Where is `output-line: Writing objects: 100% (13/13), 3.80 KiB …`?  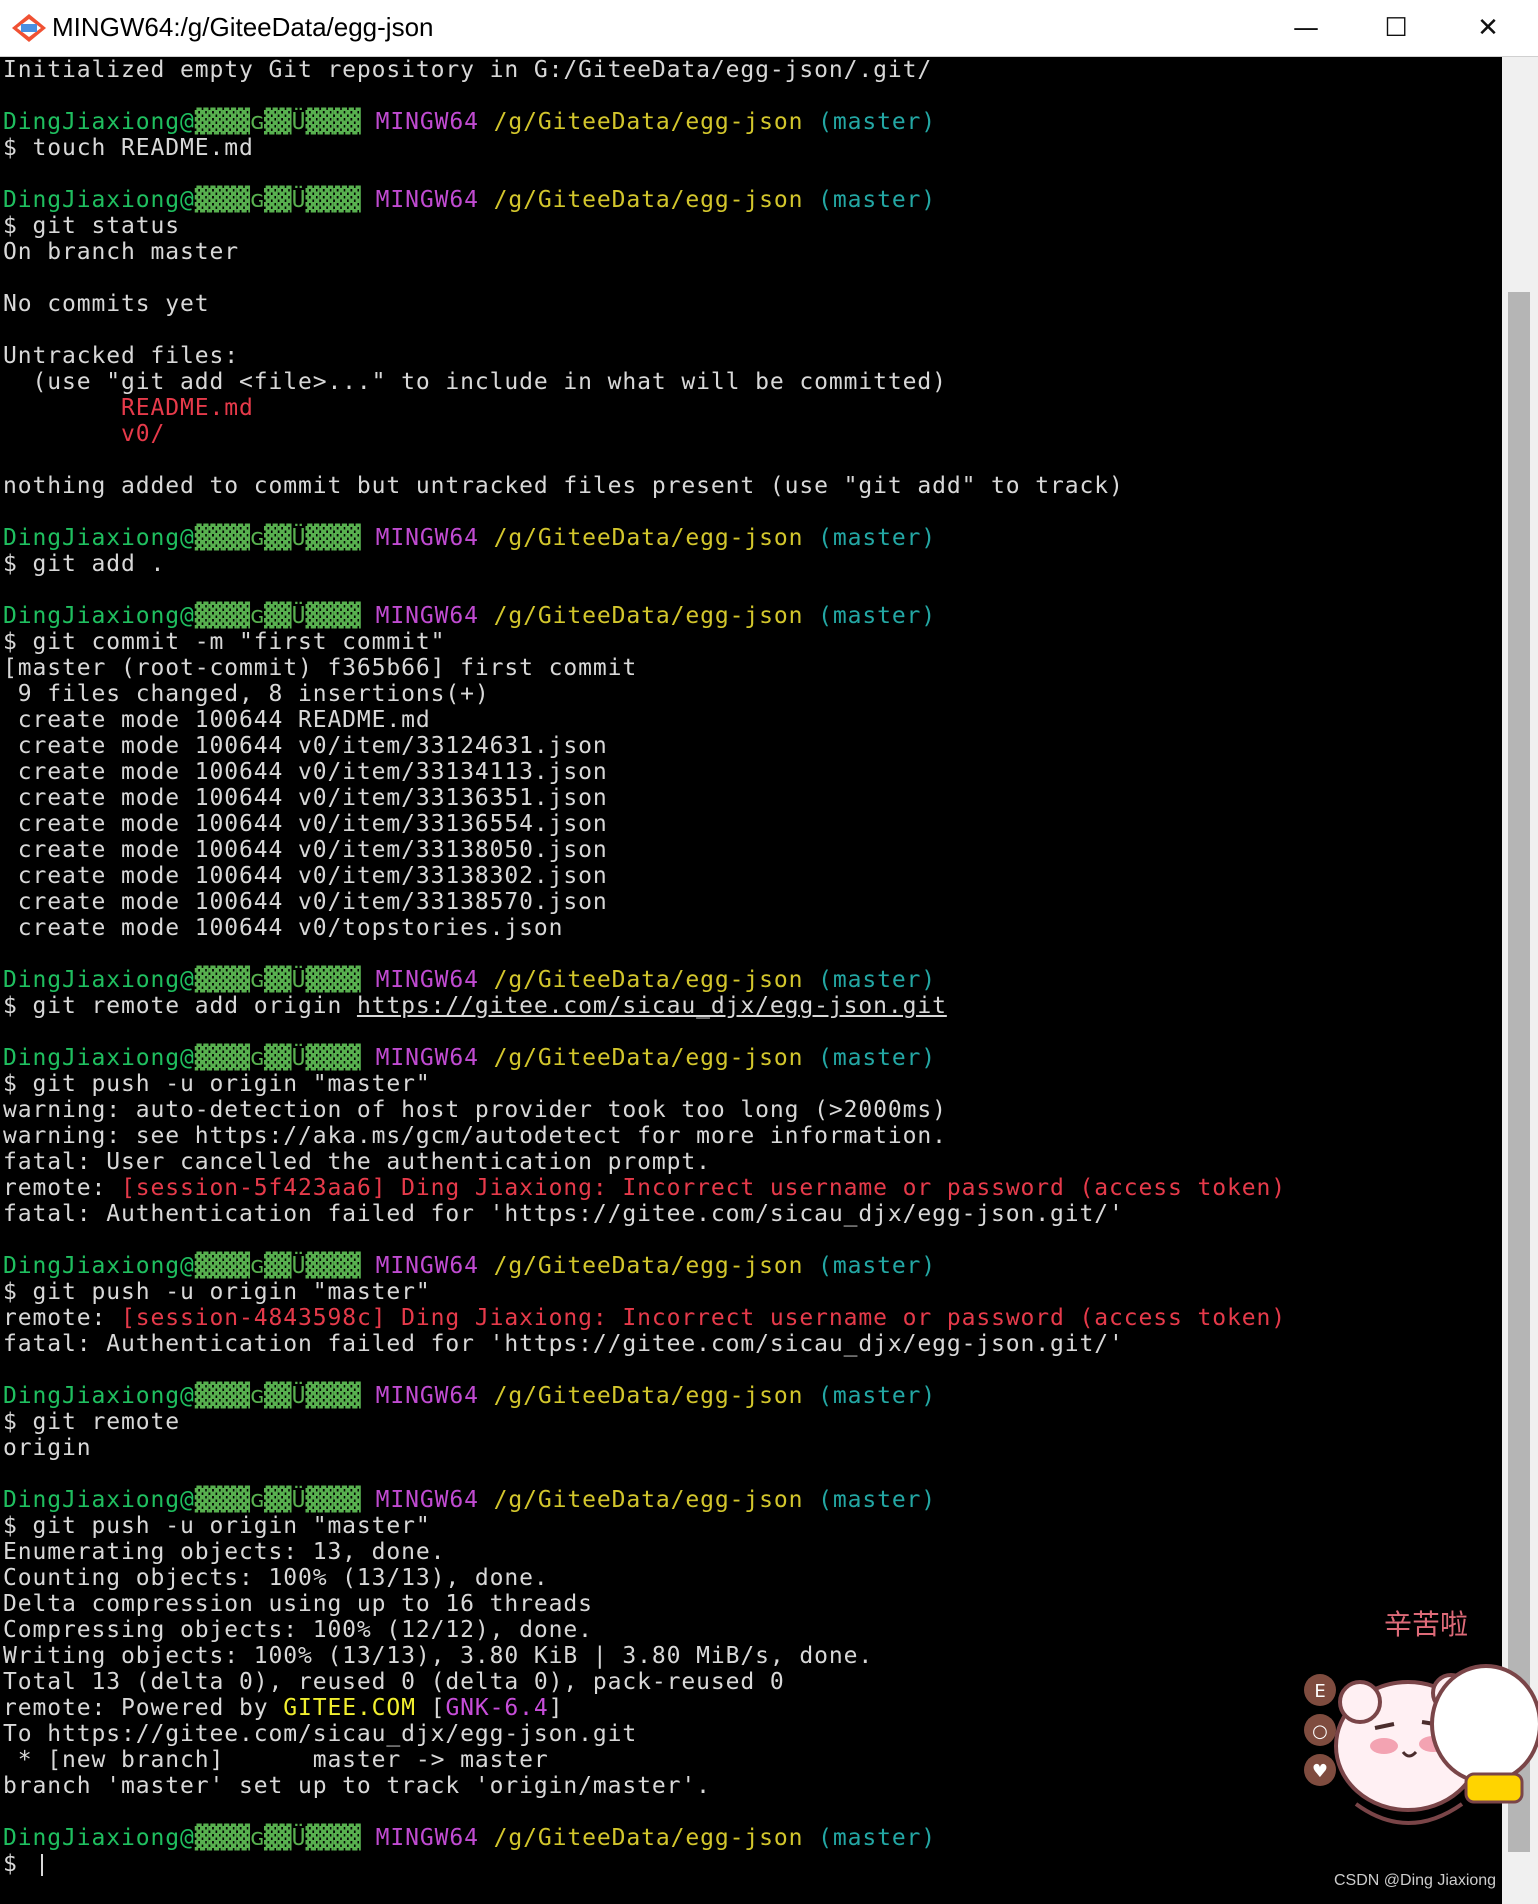
output-line: Writing objects: 100% (13/13), 3.80 KiB … is located at coordinates (438, 1656).